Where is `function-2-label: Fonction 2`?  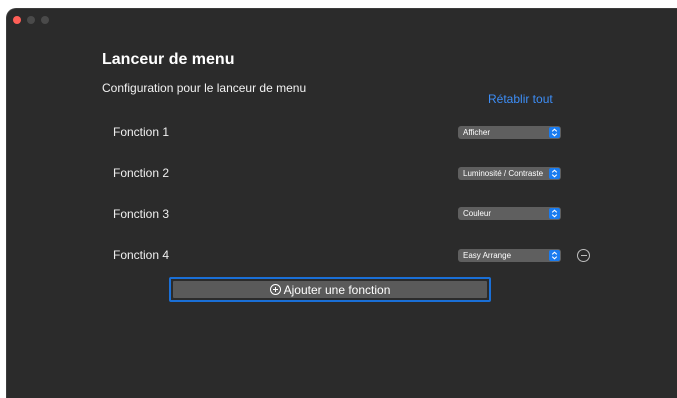 function-2-label: Fonction 2 is located at coordinates (141, 173).